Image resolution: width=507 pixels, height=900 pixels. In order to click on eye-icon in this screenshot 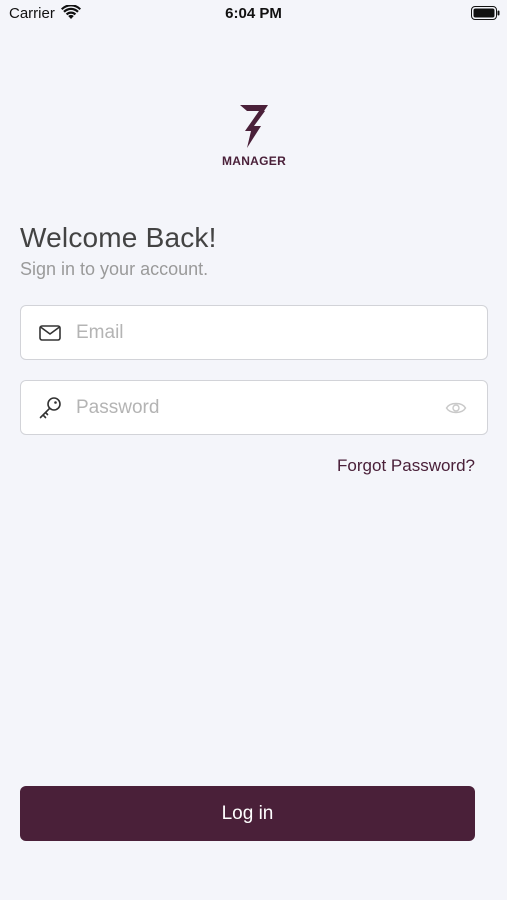, I will do `click(456, 408)`.